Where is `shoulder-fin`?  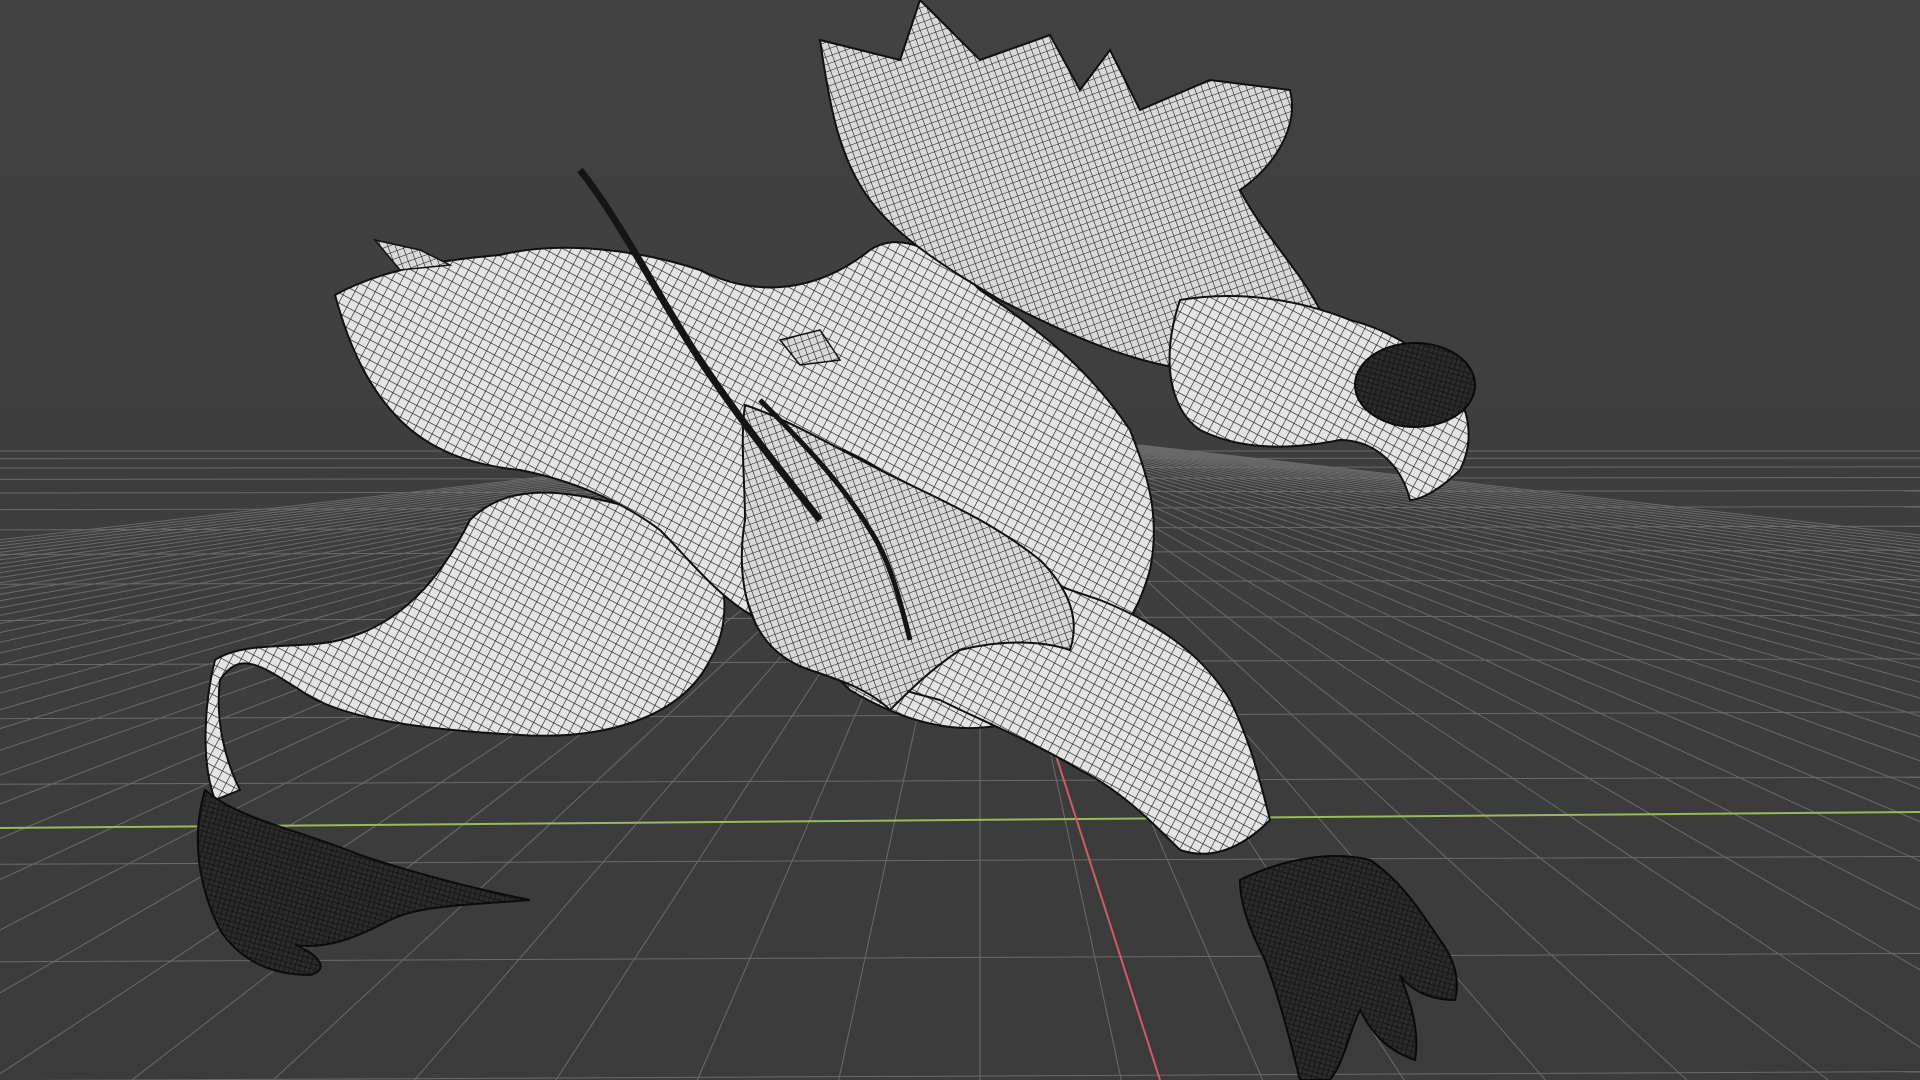
shoulder-fin is located at coordinates (413, 254).